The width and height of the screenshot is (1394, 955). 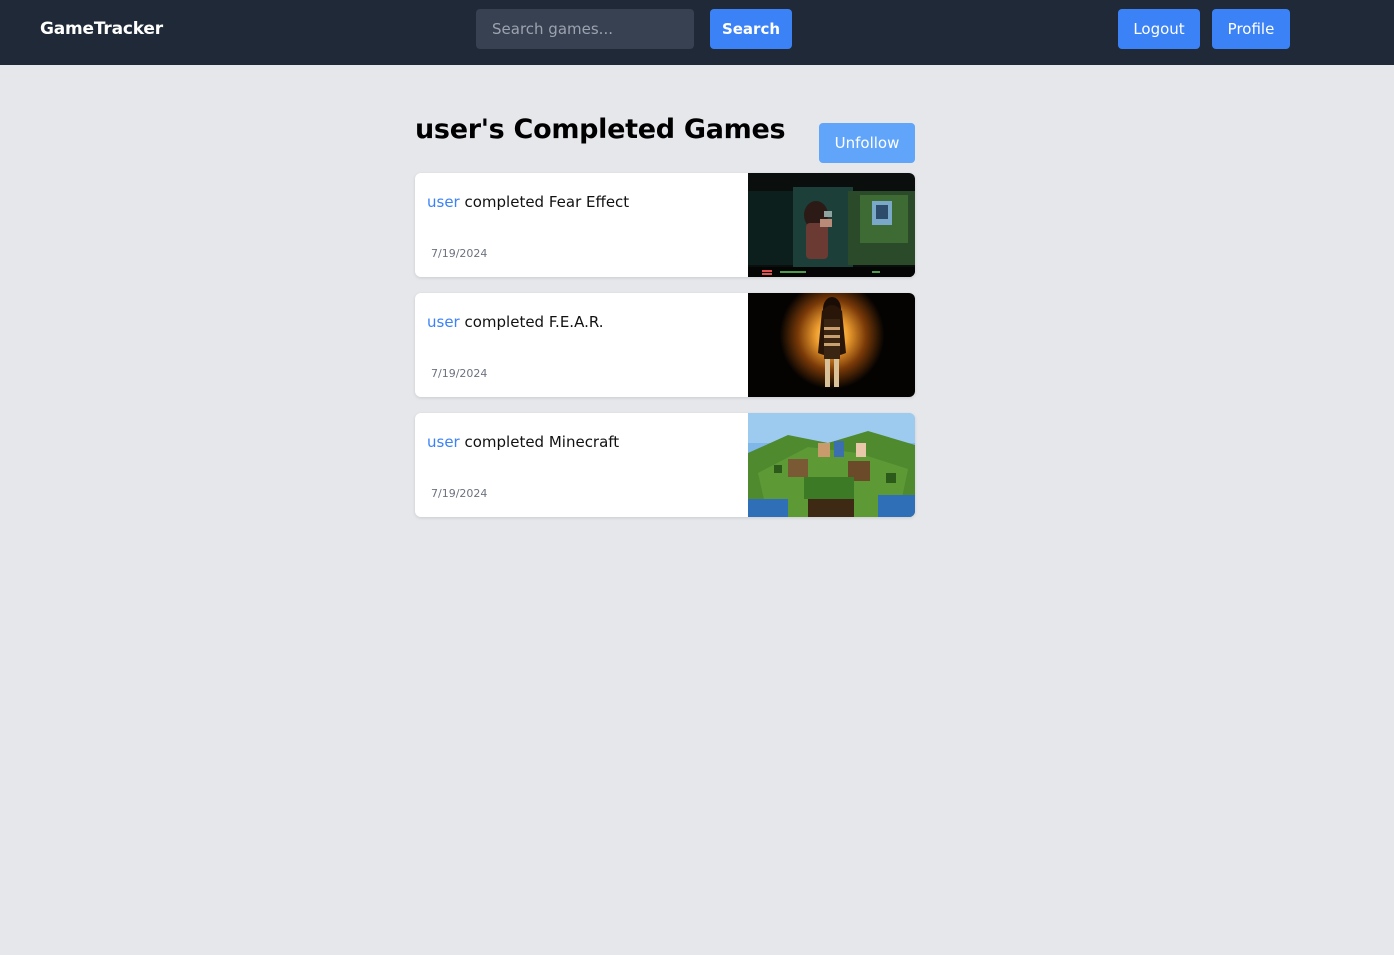 I want to click on game-title: Minecraft, so click(x=584, y=442).